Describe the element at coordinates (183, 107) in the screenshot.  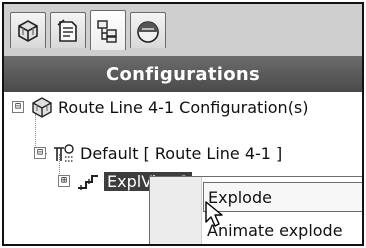
I see `tree-node-label: Route Line 4-1 Configuration(s)` at that location.